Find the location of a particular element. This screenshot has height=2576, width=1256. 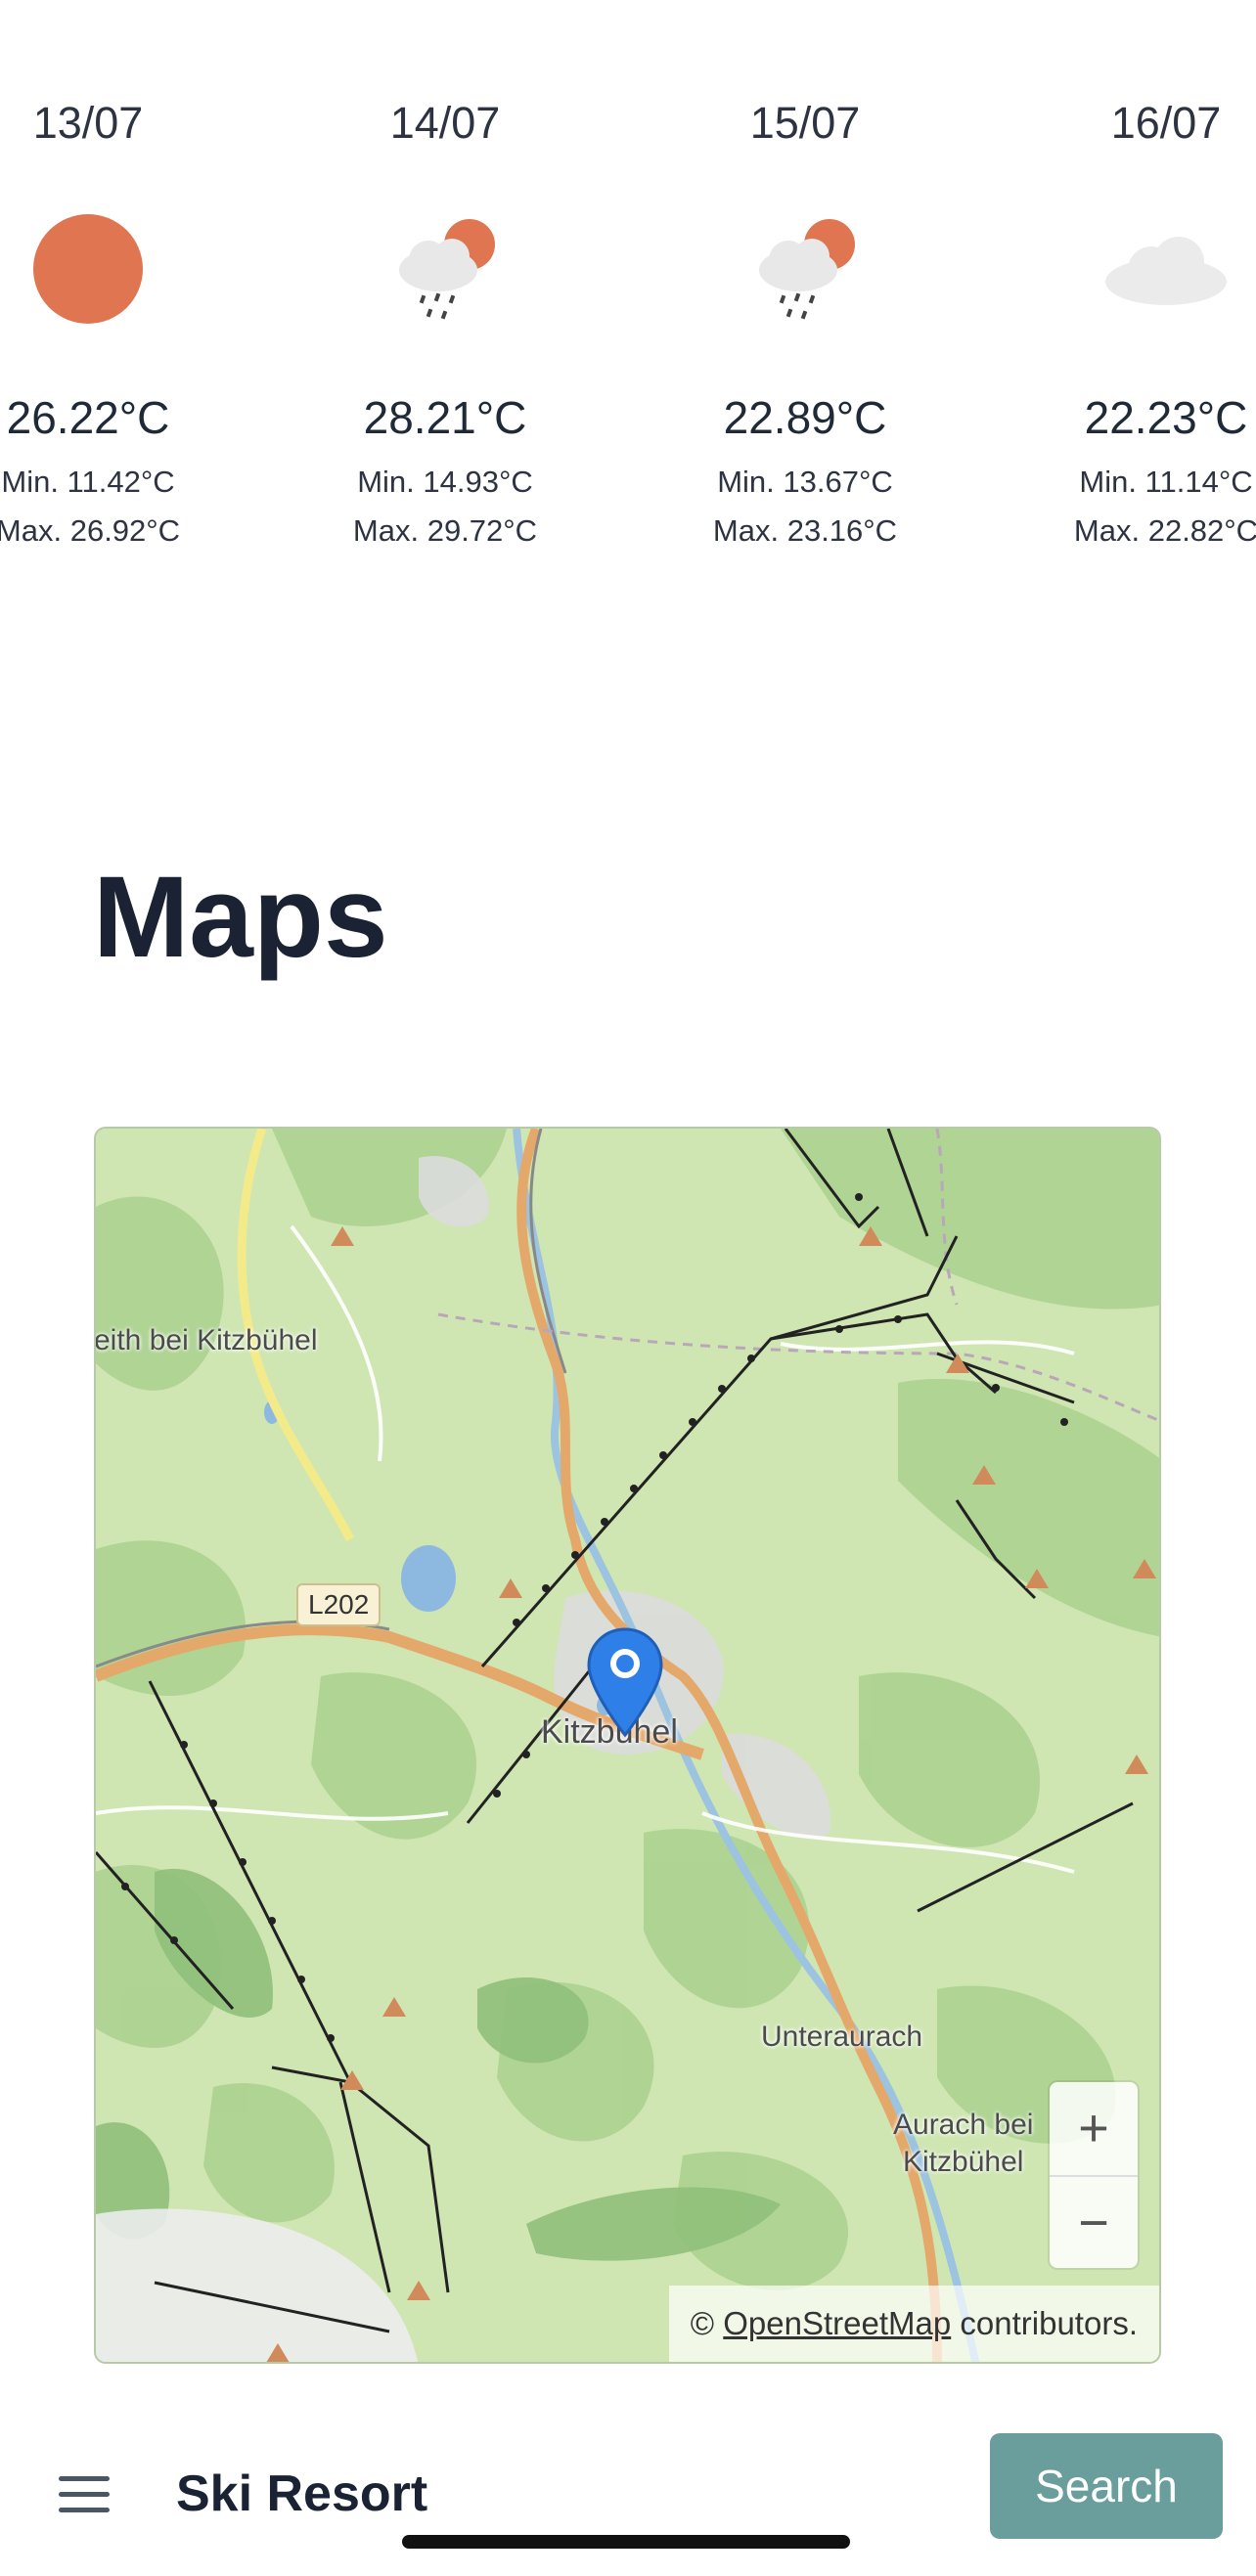

forecast-min: Min. 14.93°C is located at coordinates (445, 482).